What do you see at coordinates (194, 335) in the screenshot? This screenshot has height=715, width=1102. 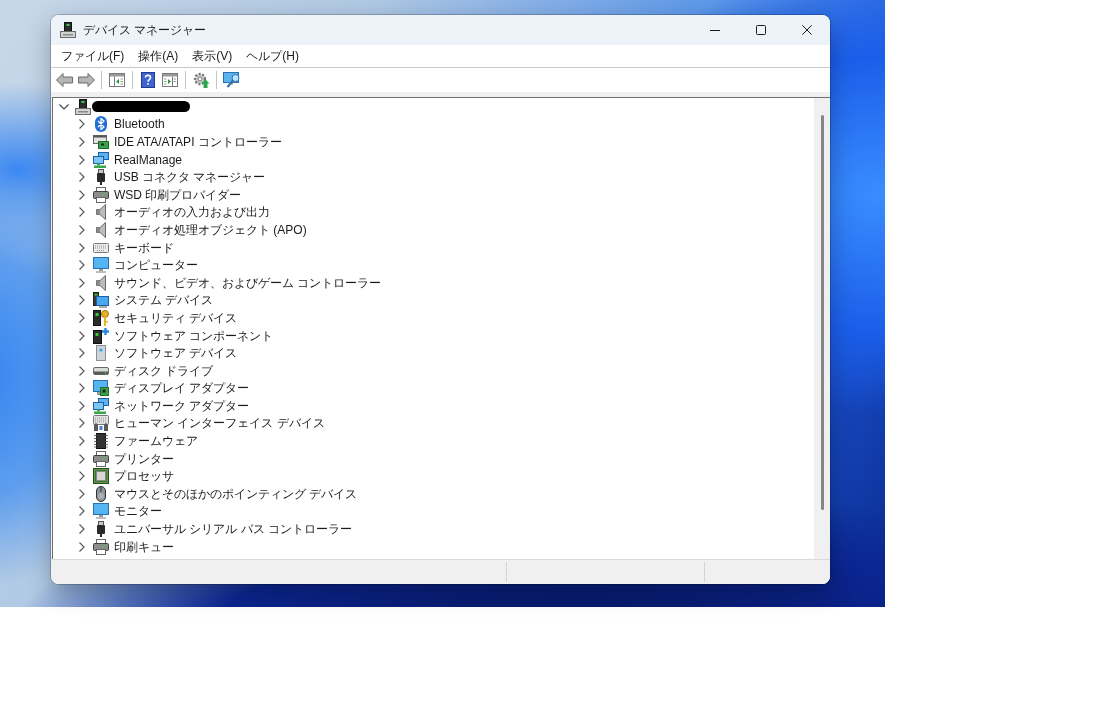 I see `device-category: ソフトウェア コンポーネント` at bounding box center [194, 335].